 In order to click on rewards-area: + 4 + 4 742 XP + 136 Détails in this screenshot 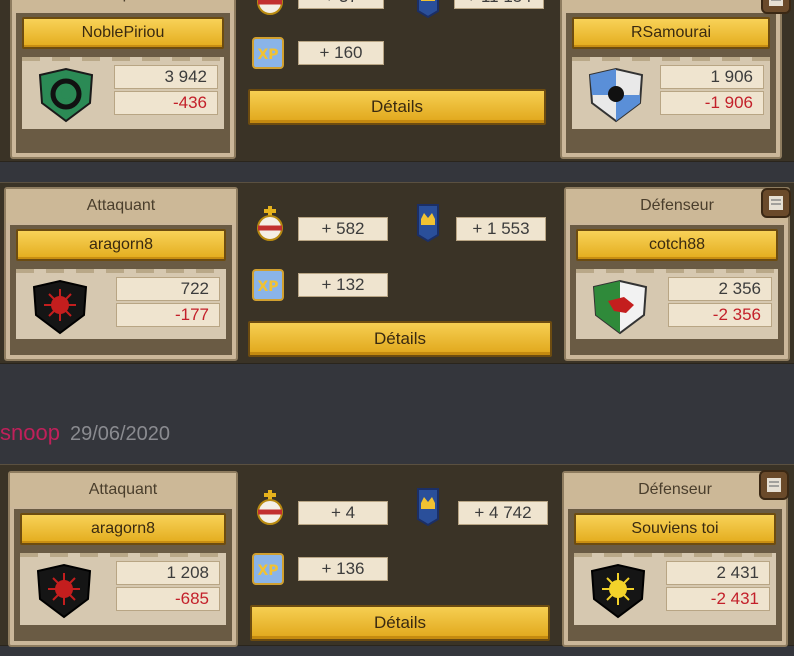, I will do `click(401, 559)`.